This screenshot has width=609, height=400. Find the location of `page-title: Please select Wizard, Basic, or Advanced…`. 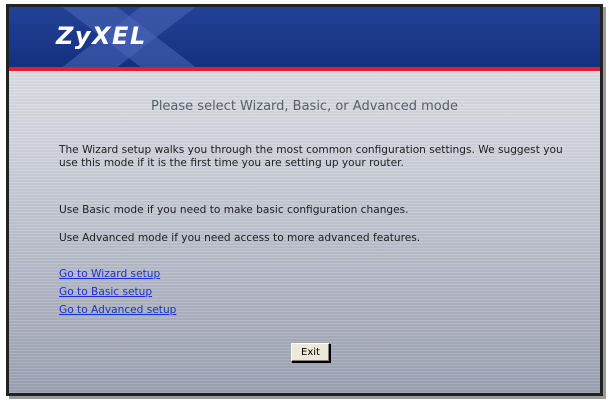

page-title: Please select Wizard, Basic, or Advanced… is located at coordinates (304, 106).